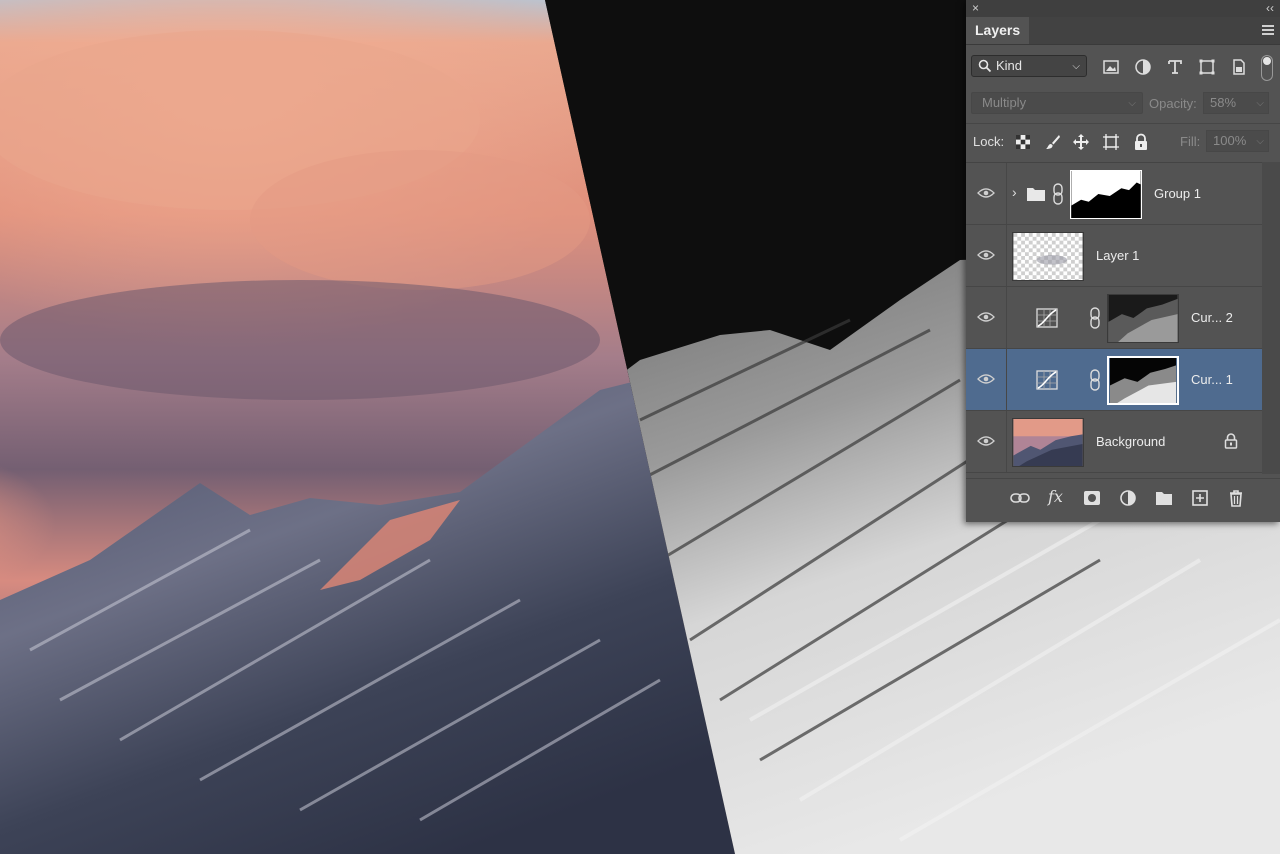 This screenshot has width=1280, height=854. What do you see at coordinates (1270, 8) in the screenshot?
I see `collapse-panel-button: ‹‹` at bounding box center [1270, 8].